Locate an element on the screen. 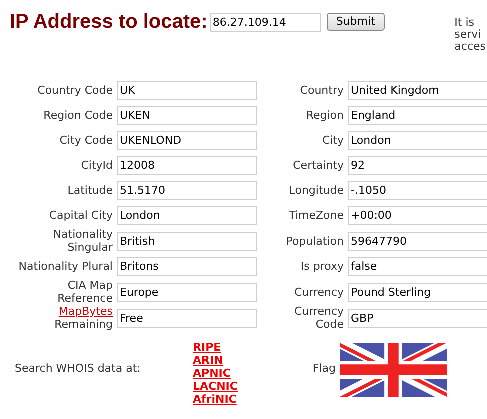 This screenshot has width=487, height=419. whois-link: AfriNIC is located at coordinates (215, 399).